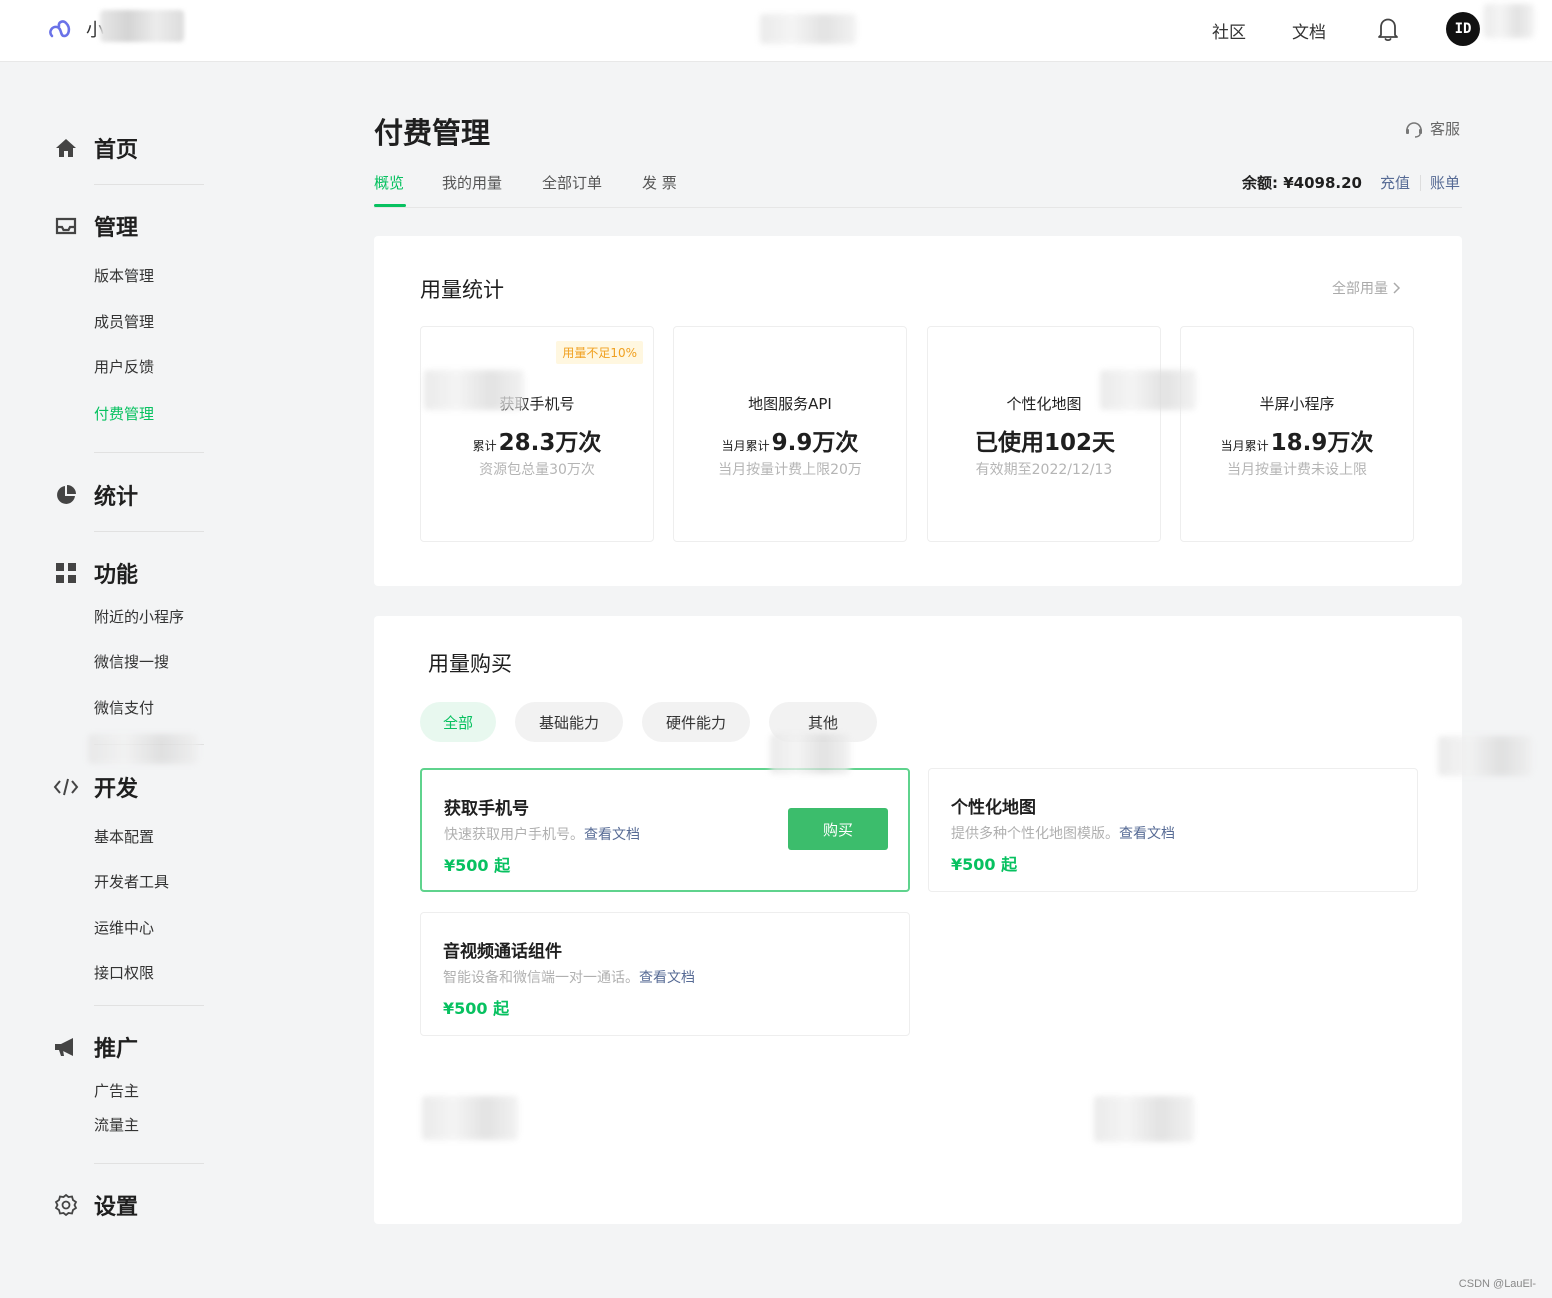 Image resolution: width=1552 pixels, height=1298 pixels. Describe the element at coordinates (66, 1205) in the screenshot. I see `gear-icon` at that location.